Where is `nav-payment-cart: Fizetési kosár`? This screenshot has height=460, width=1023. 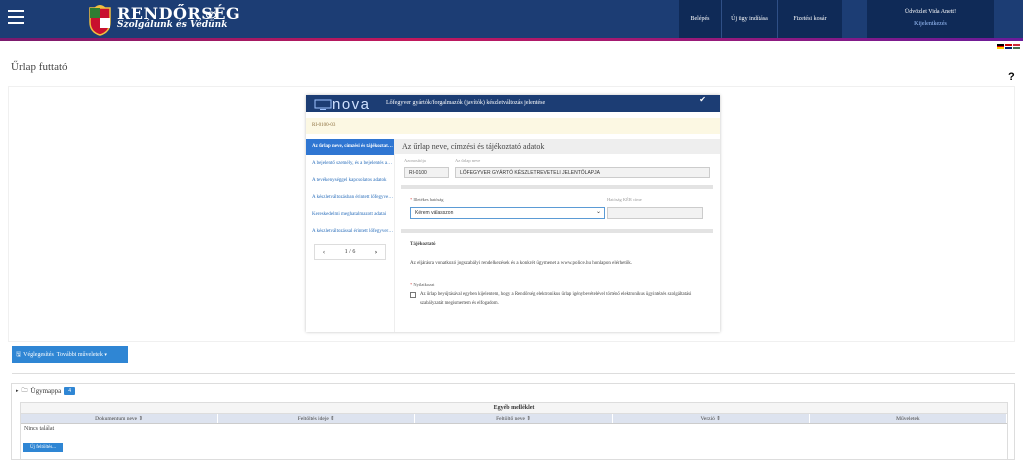 nav-payment-cart: Fizetési kosár is located at coordinates (810, 19).